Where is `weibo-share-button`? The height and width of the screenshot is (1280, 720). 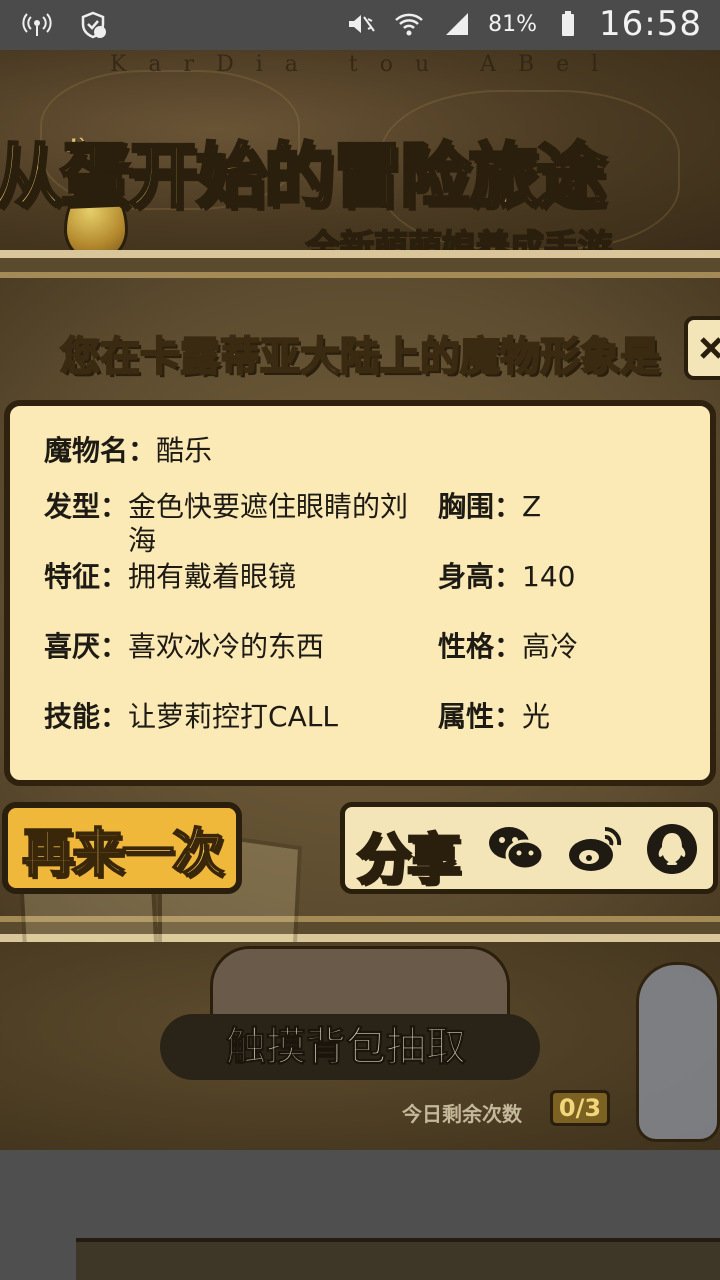
weibo-share-button is located at coordinates (596, 849).